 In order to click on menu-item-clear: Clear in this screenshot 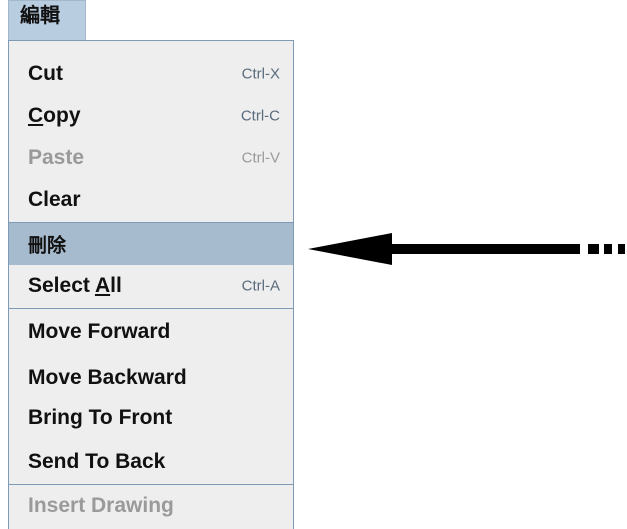, I will do `click(151, 200)`.